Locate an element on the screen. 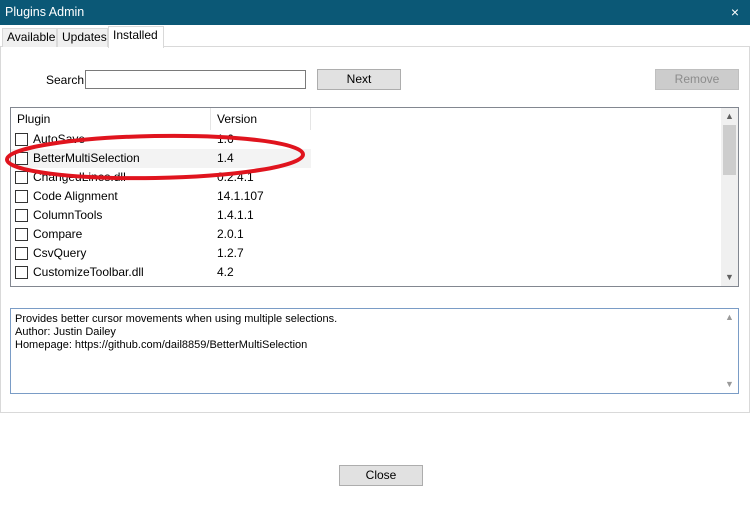  list-item: Compare 2.0.1 is located at coordinates (161, 234).